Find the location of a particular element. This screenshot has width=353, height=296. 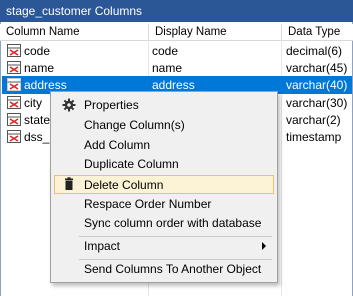

submenu-arrow-icon is located at coordinates (264, 246).